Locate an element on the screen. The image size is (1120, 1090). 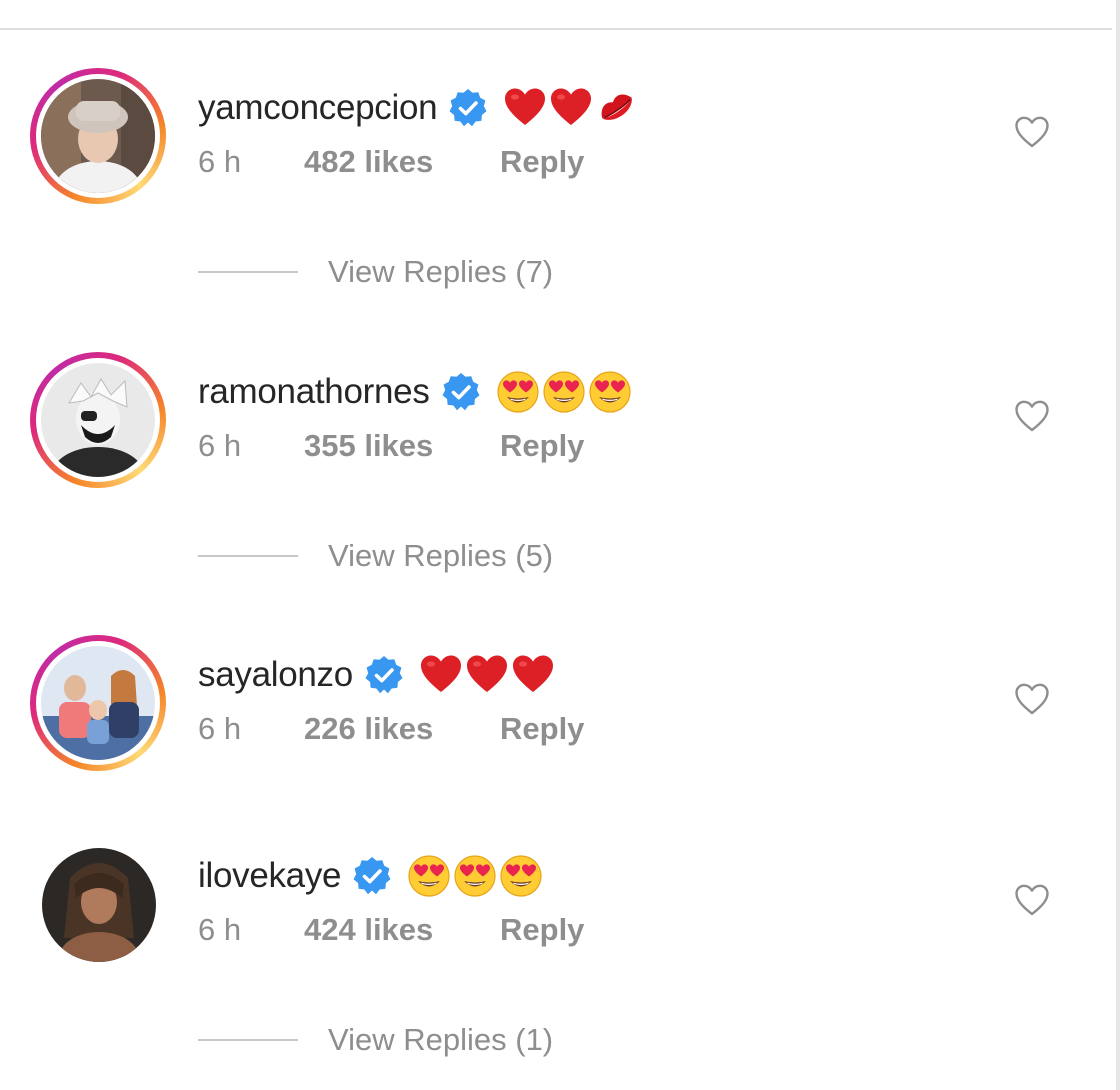
view-replies-button: View Replies (5) is located at coordinates (375, 556).